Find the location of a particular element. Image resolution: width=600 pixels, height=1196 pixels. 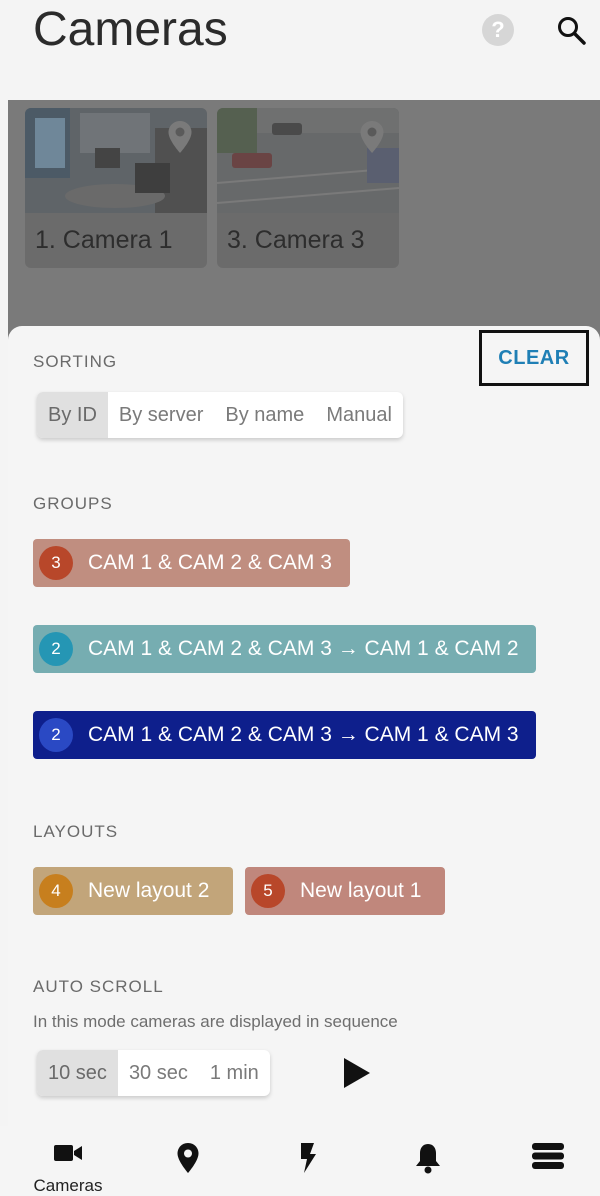

count-badge: 3 is located at coordinates (56, 563).